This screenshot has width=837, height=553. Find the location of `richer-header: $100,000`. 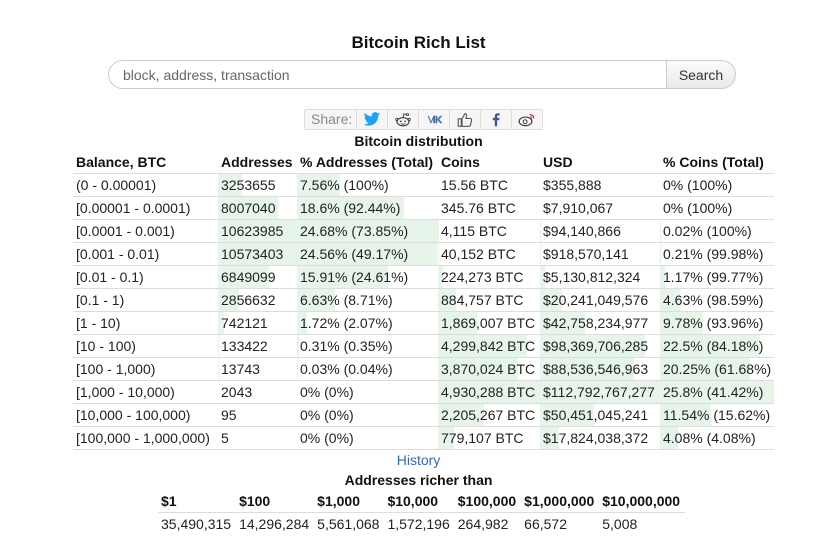

richer-header: $100,000 is located at coordinates (488, 501).